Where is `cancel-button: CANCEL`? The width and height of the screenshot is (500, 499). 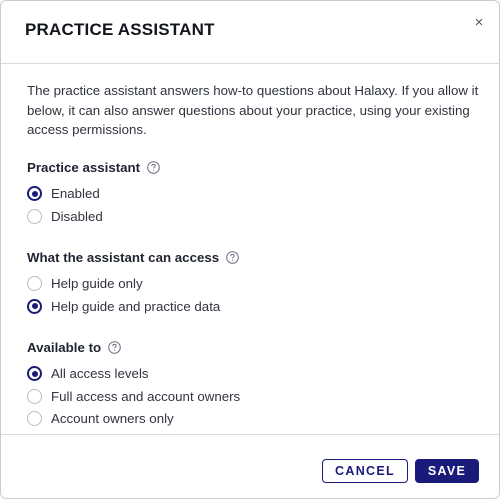
cancel-button: CANCEL is located at coordinates (365, 471).